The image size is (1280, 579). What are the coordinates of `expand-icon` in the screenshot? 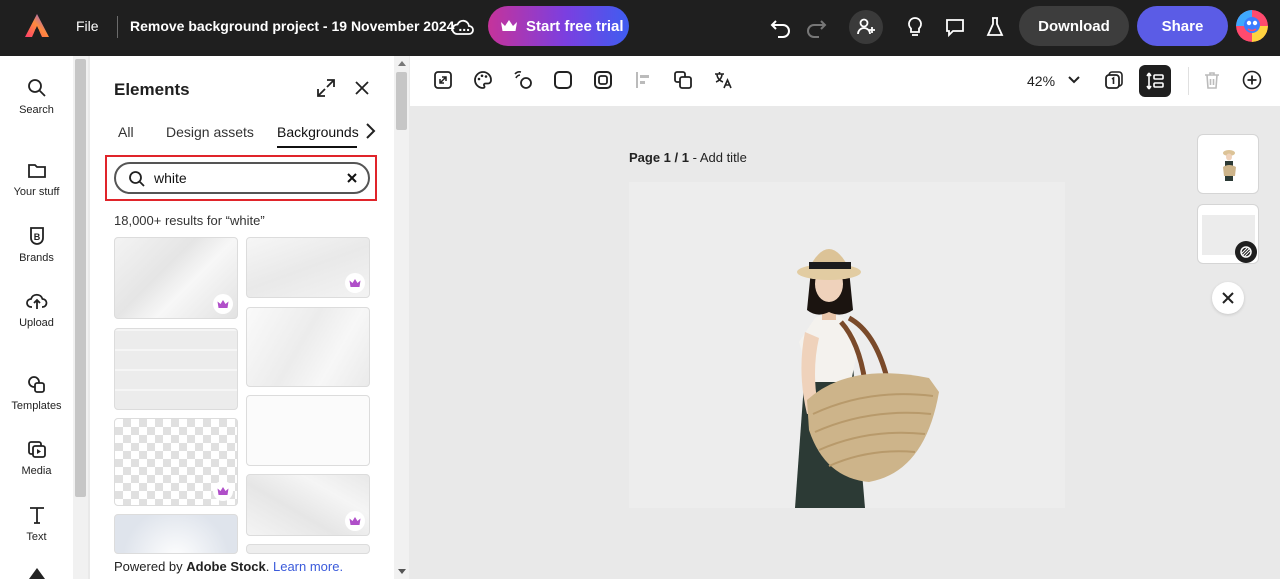 It's located at (326, 88).